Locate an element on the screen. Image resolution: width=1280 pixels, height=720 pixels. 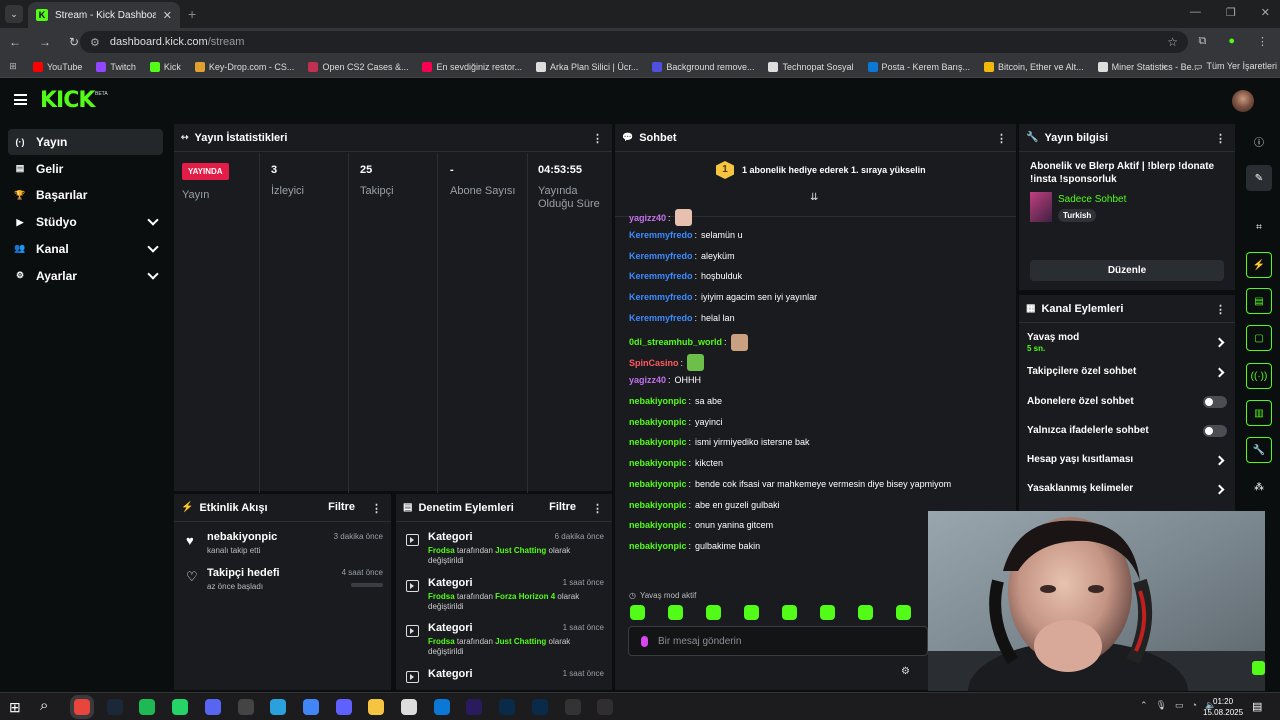
network-tray-icon: ▭ is located at coordinates (1179, 705).